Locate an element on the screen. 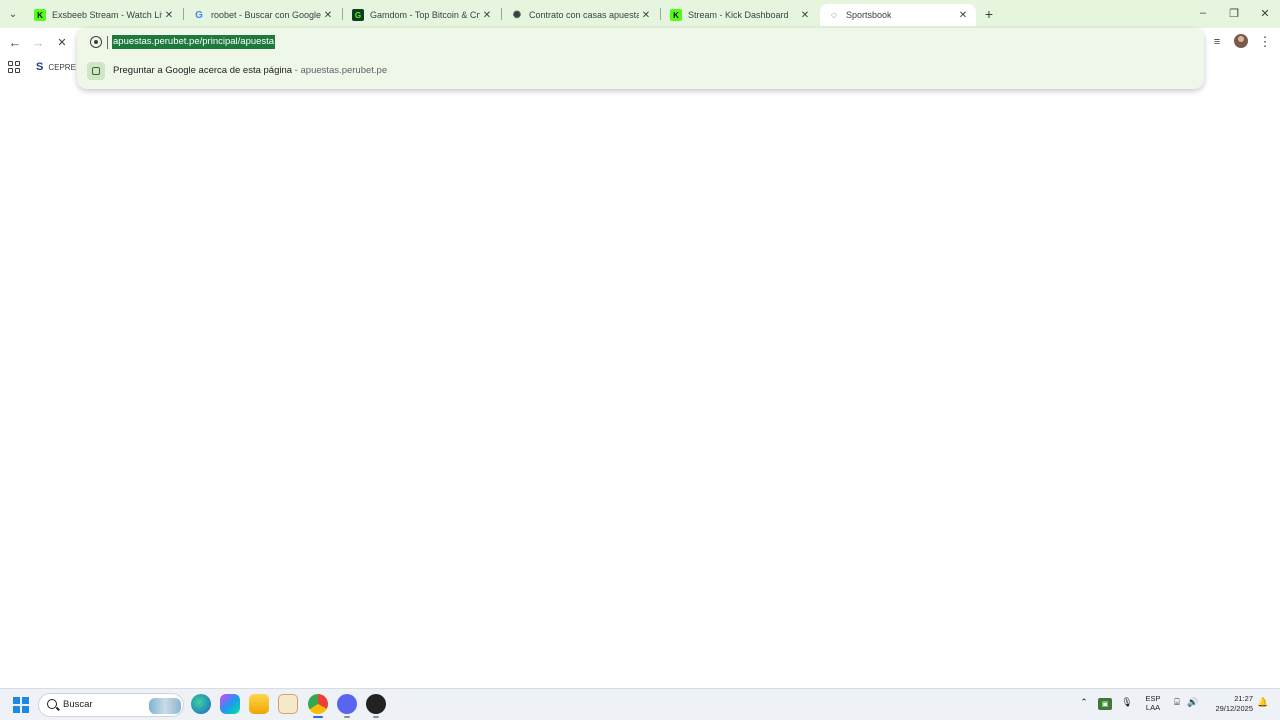 Image resolution: width=1280 pixels, height=720 pixels. volume-icon: 🔊 is located at coordinates (1193, 702).